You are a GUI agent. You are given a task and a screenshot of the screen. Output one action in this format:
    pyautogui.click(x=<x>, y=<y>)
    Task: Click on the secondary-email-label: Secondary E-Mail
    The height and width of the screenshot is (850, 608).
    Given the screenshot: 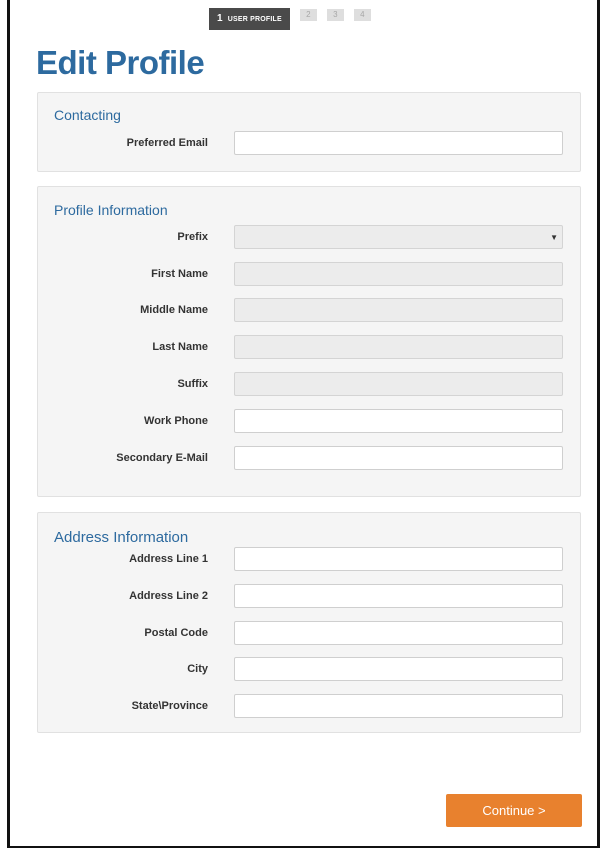 What is the action you would take?
    pyautogui.click(x=162, y=458)
    